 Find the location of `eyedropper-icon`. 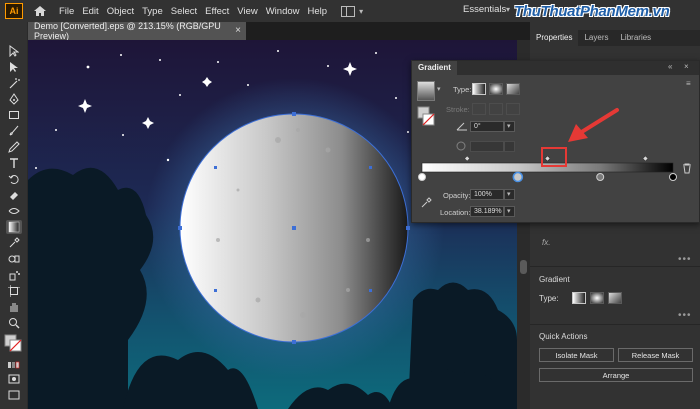

eyedropper-icon is located at coordinates (426, 203).